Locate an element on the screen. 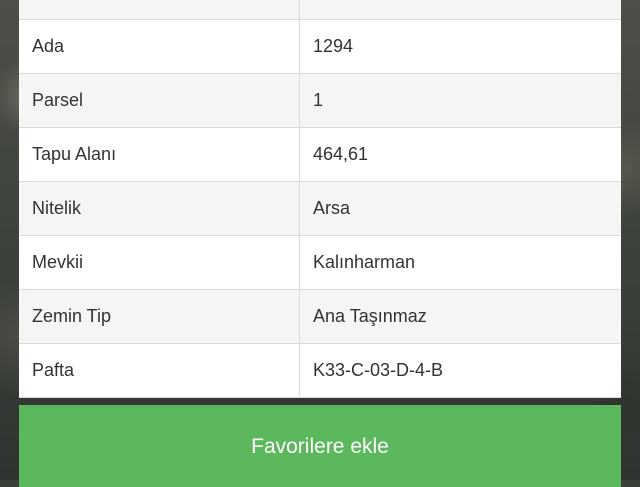 The image size is (640, 487). row-label: Mevkii is located at coordinates (159, 262).